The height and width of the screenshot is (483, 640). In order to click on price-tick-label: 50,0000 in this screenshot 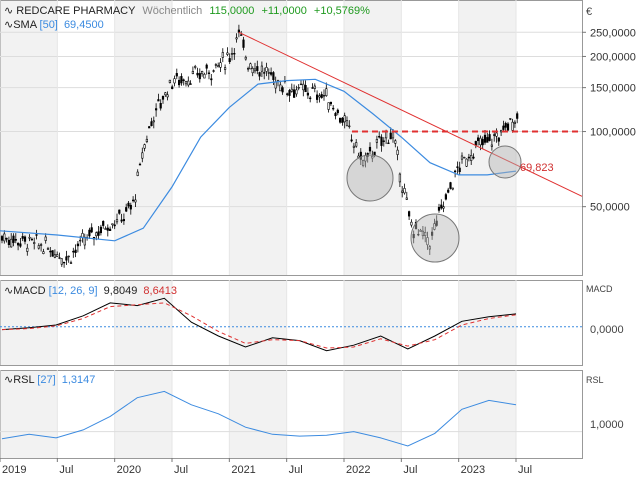, I will do `click(610, 208)`.